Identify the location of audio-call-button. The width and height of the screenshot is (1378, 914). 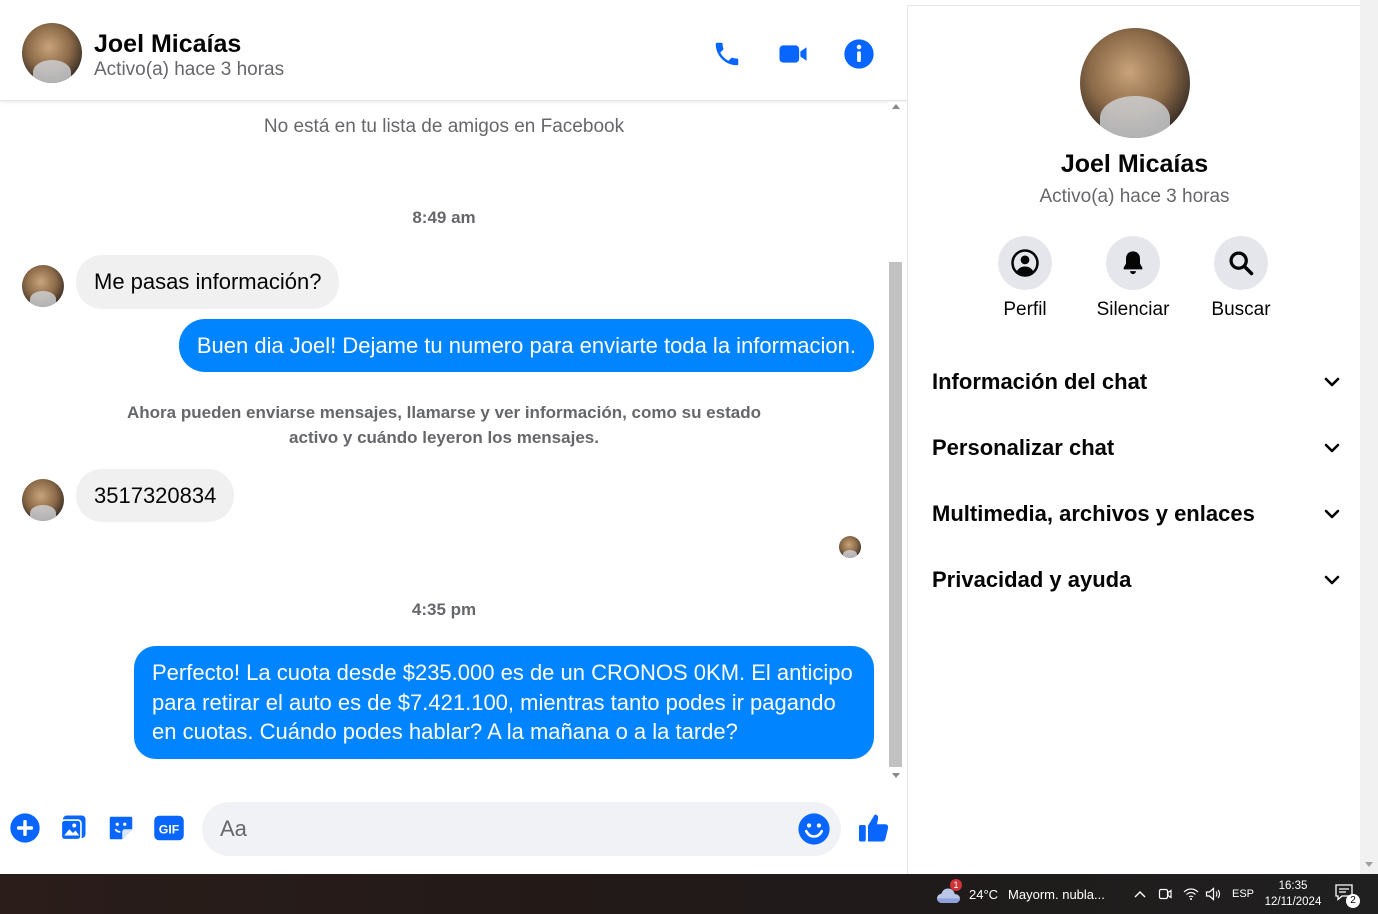
(727, 54).